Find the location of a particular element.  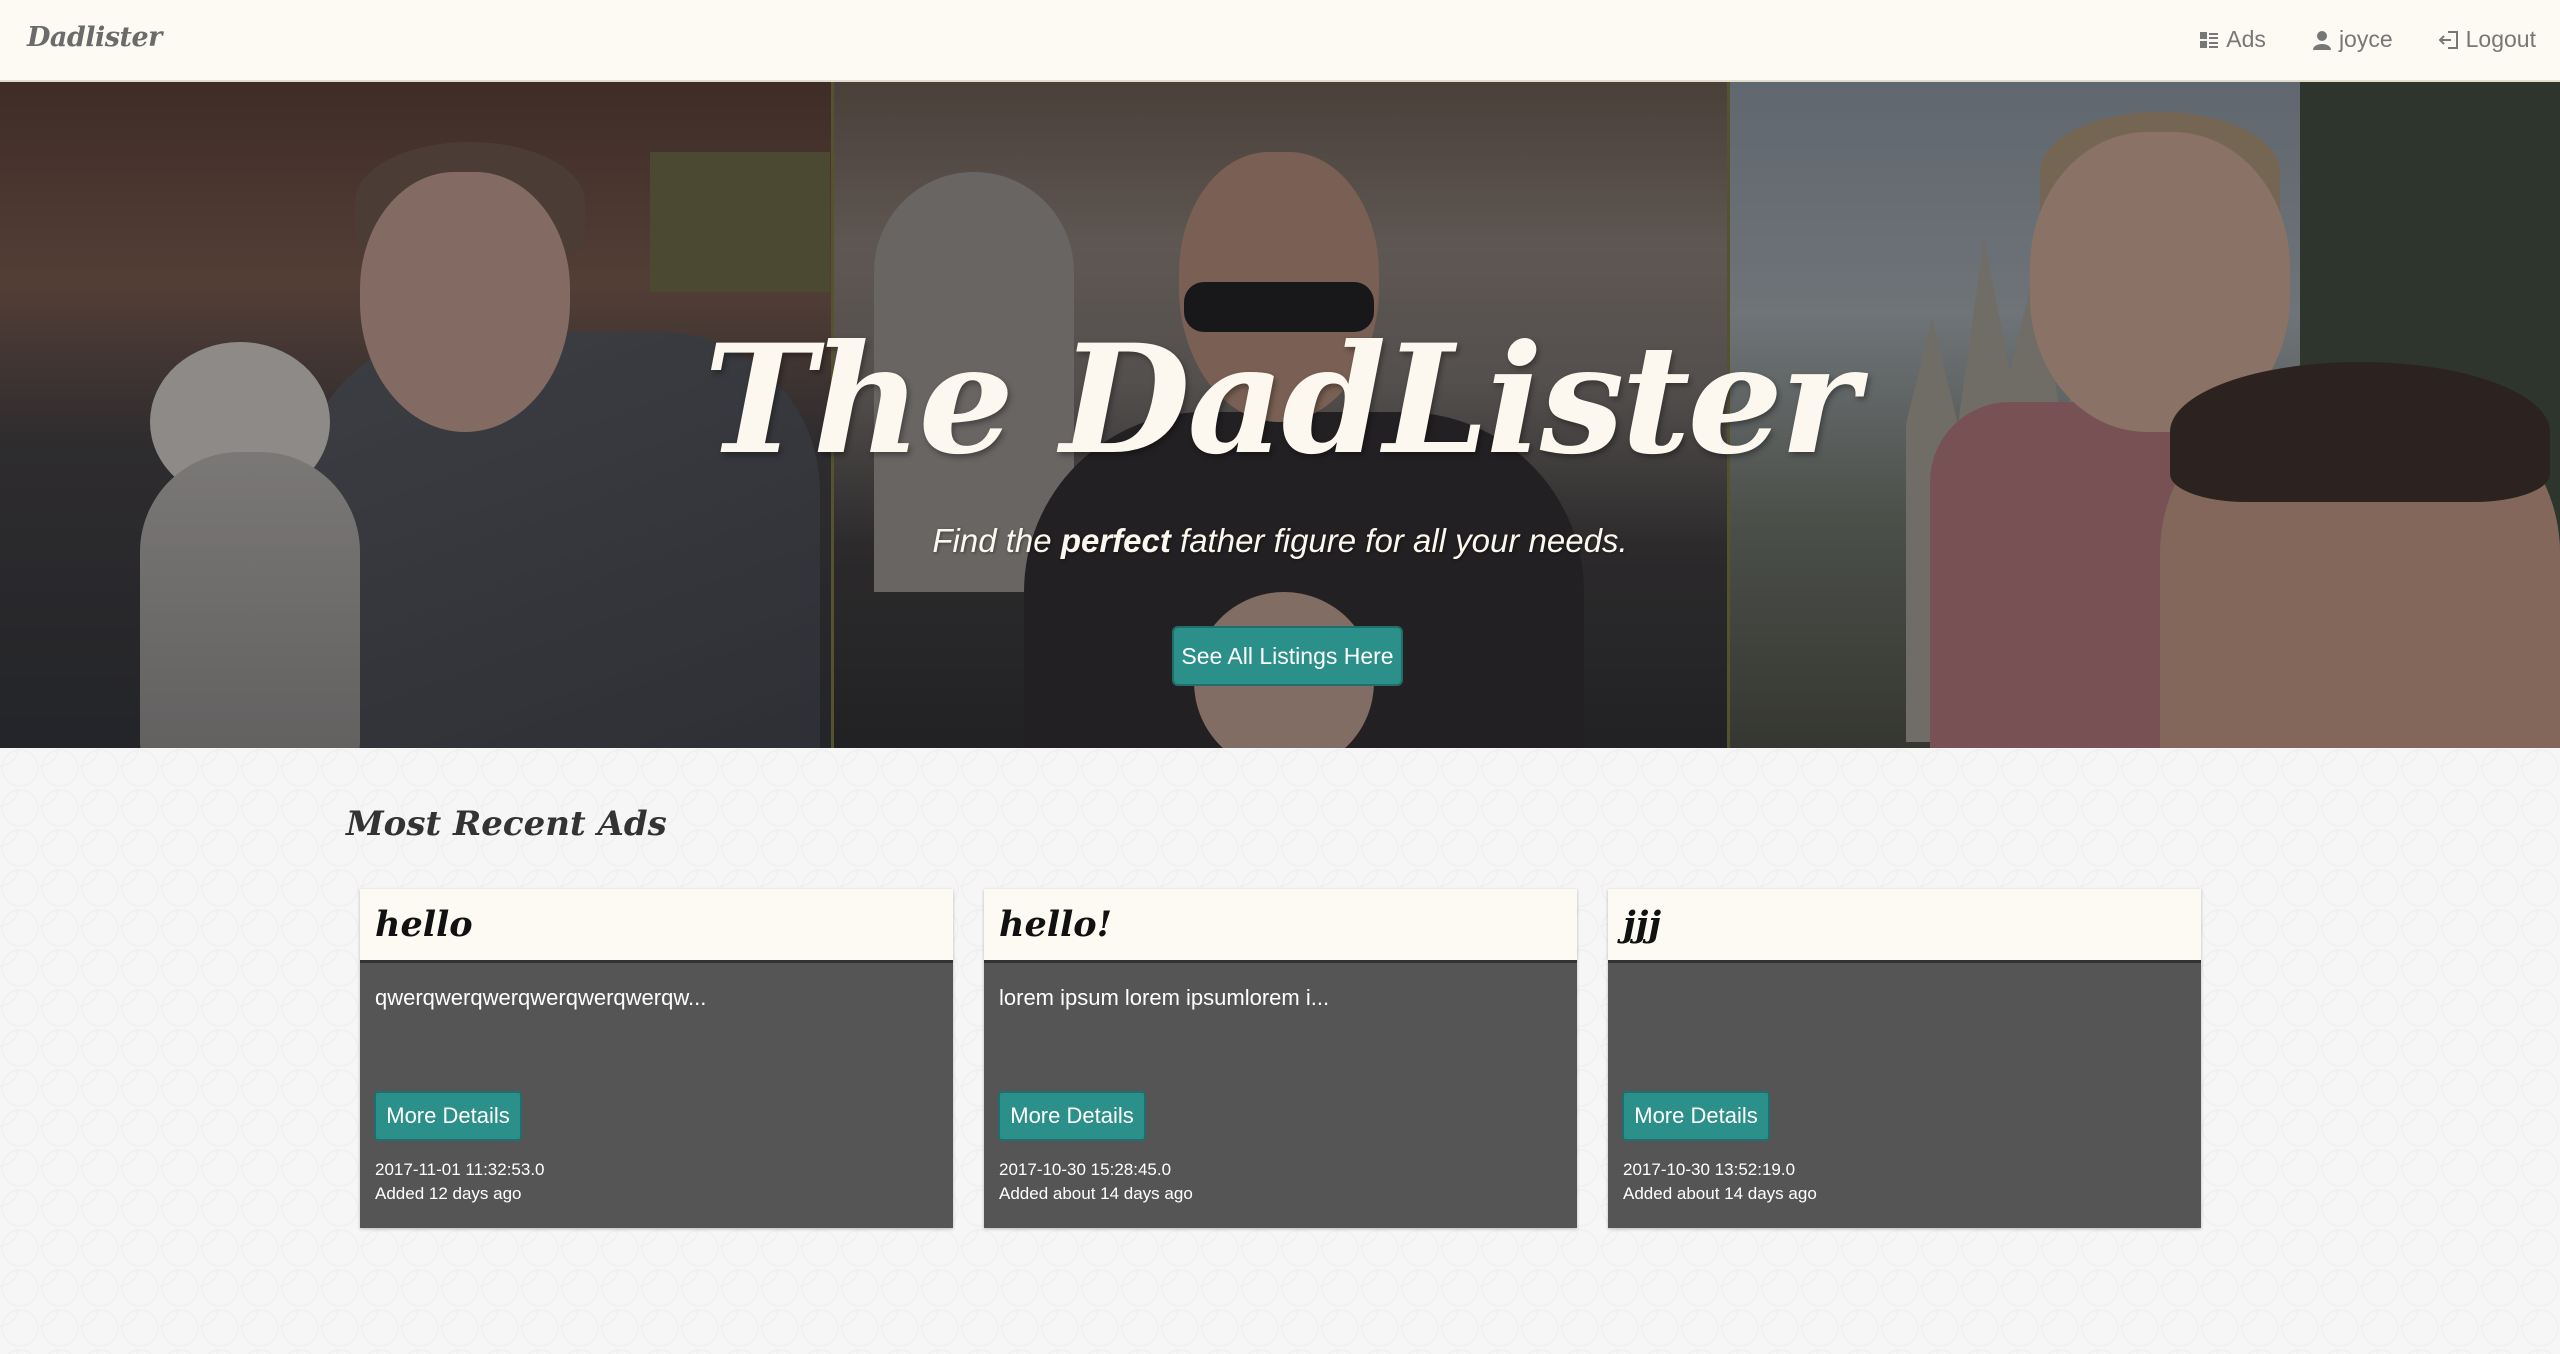

ad-card-date: 2017-10-30 15:28:45.0 is located at coordinates (1085, 1169).